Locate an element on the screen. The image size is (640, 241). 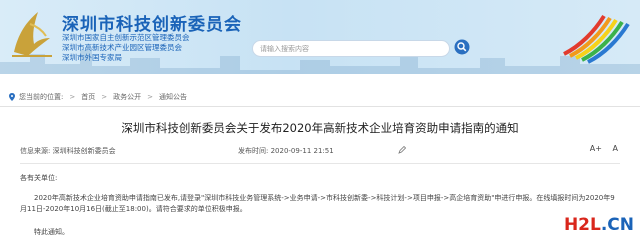
article-title: 深圳市科技创新委员会关于发布2020年高新技术企业培育资助申请指南的通知 is located at coordinates (320, 128).